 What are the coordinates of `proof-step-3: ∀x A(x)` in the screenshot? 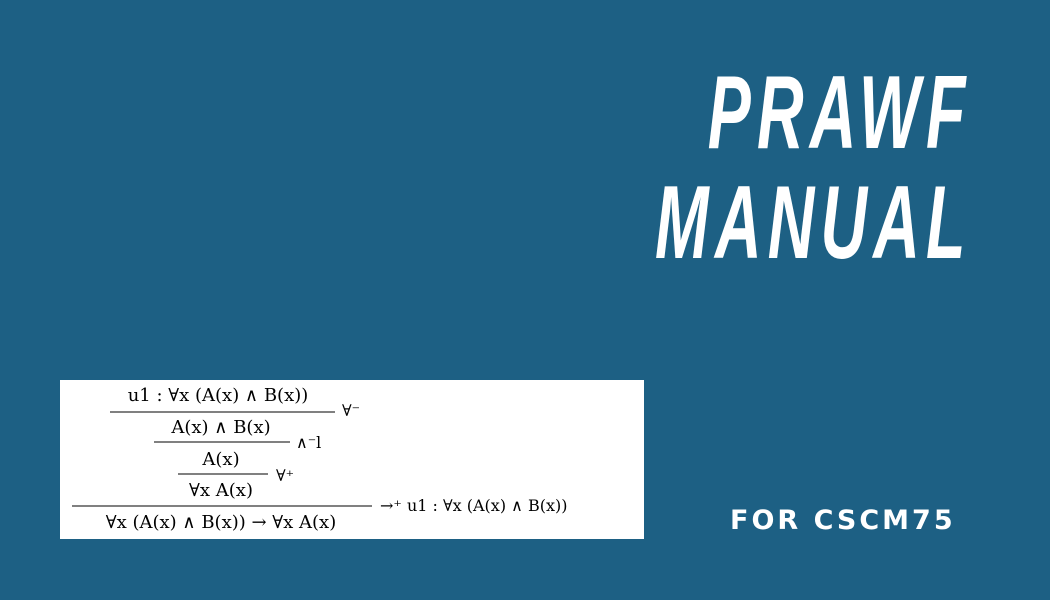 It's located at (221, 490).